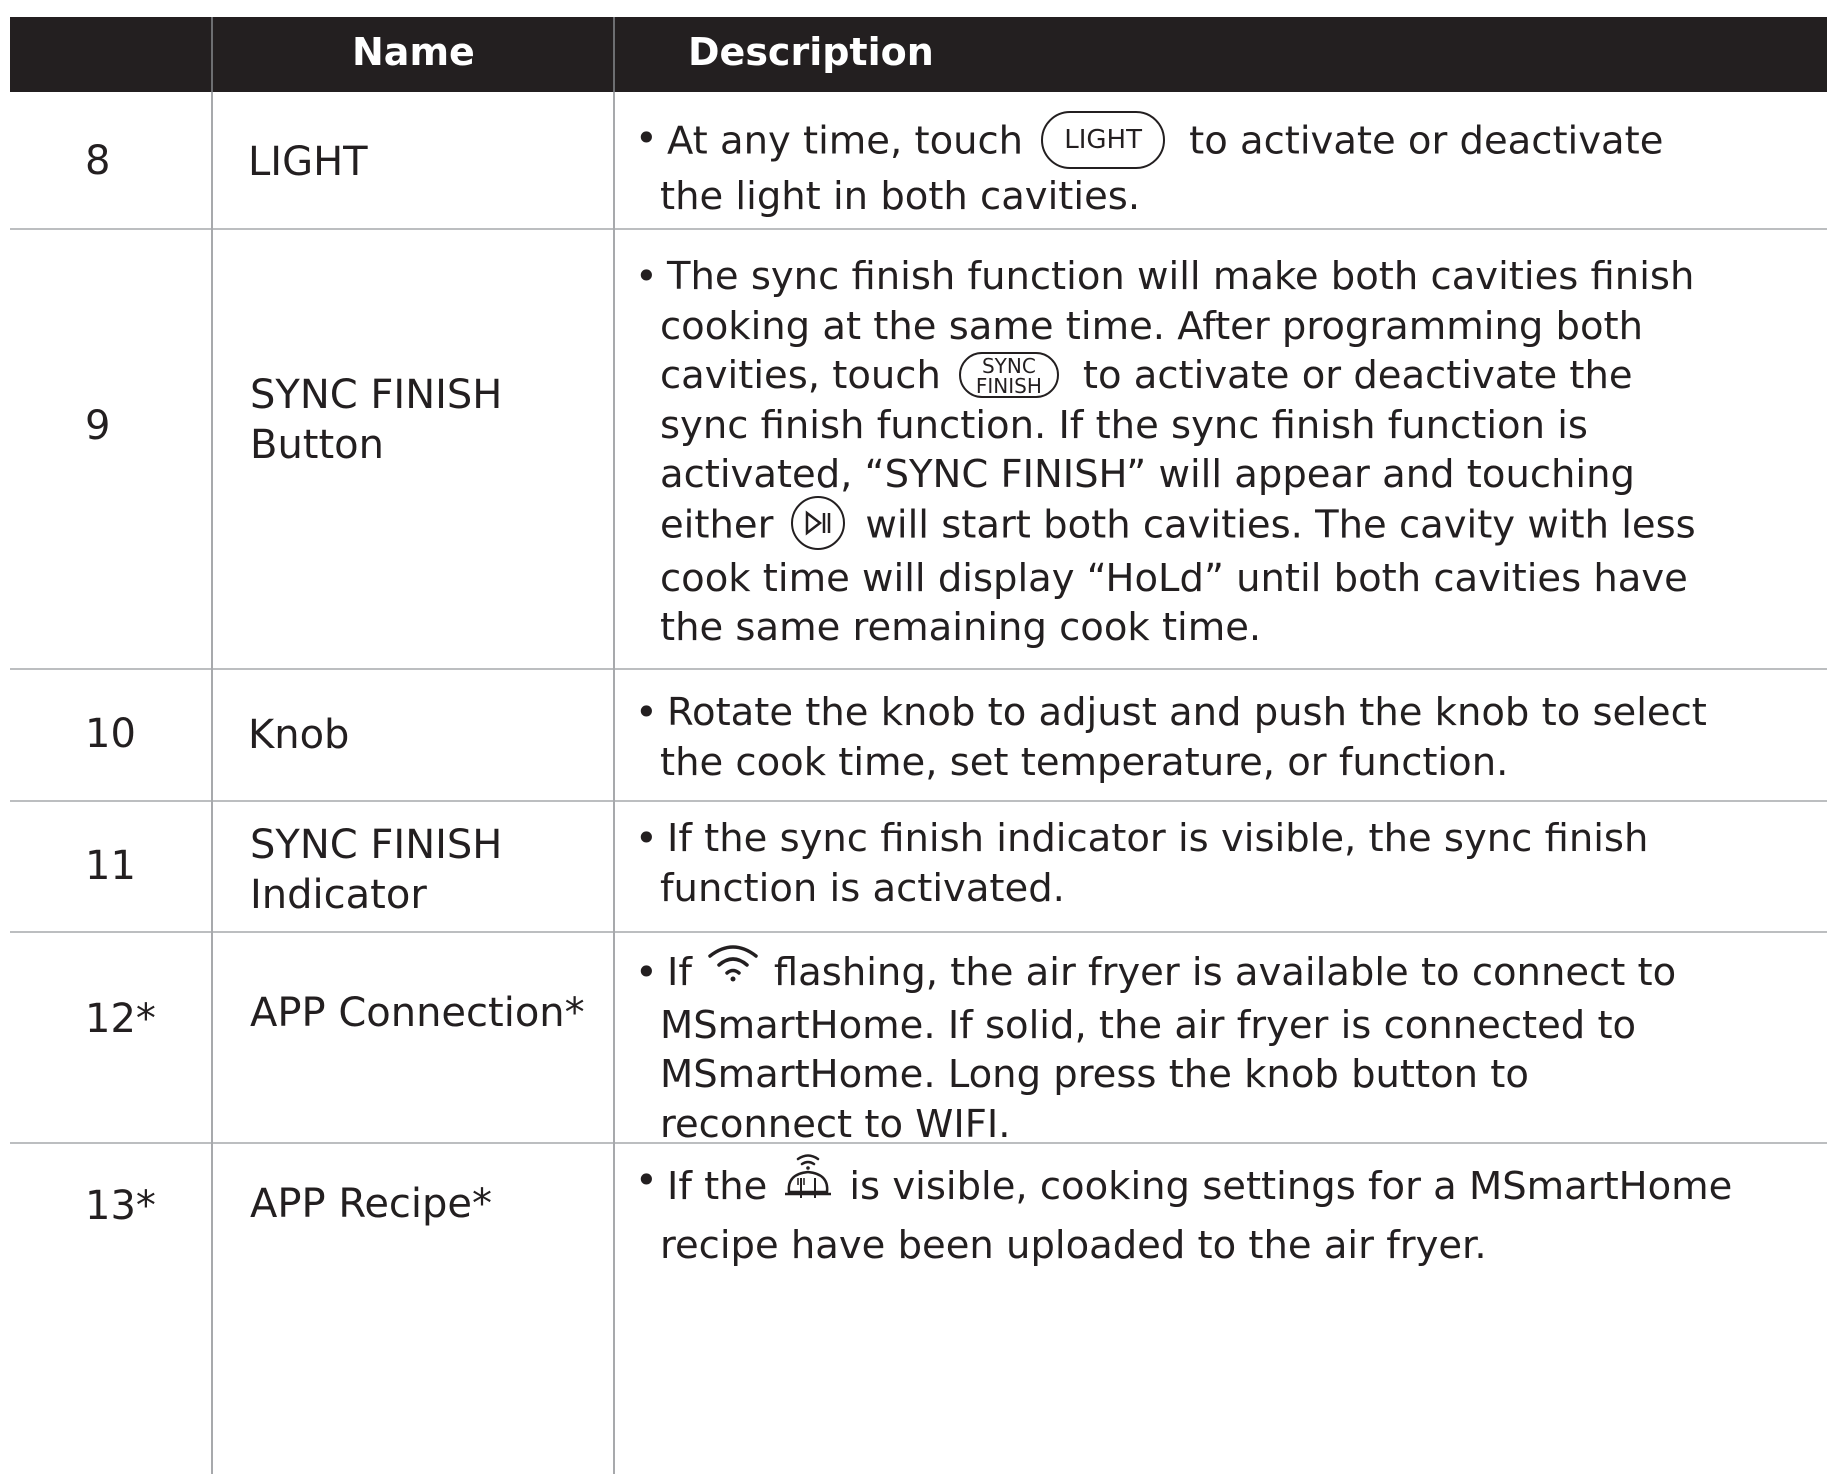  What do you see at coordinates (1008, 374) in the screenshot?
I see `sync-finish-button-icon: SYNC FINISH` at bounding box center [1008, 374].